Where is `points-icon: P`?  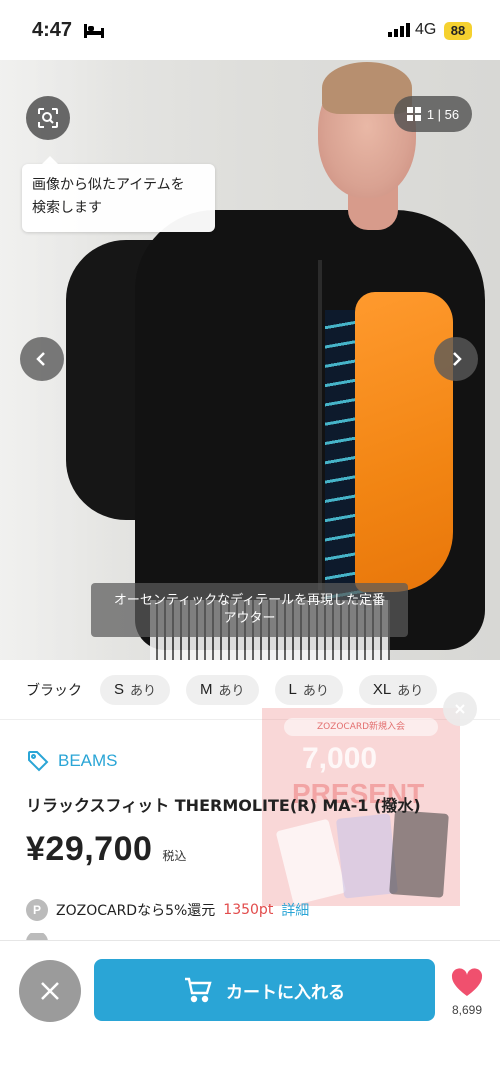
points-icon: P is located at coordinates (37, 910).